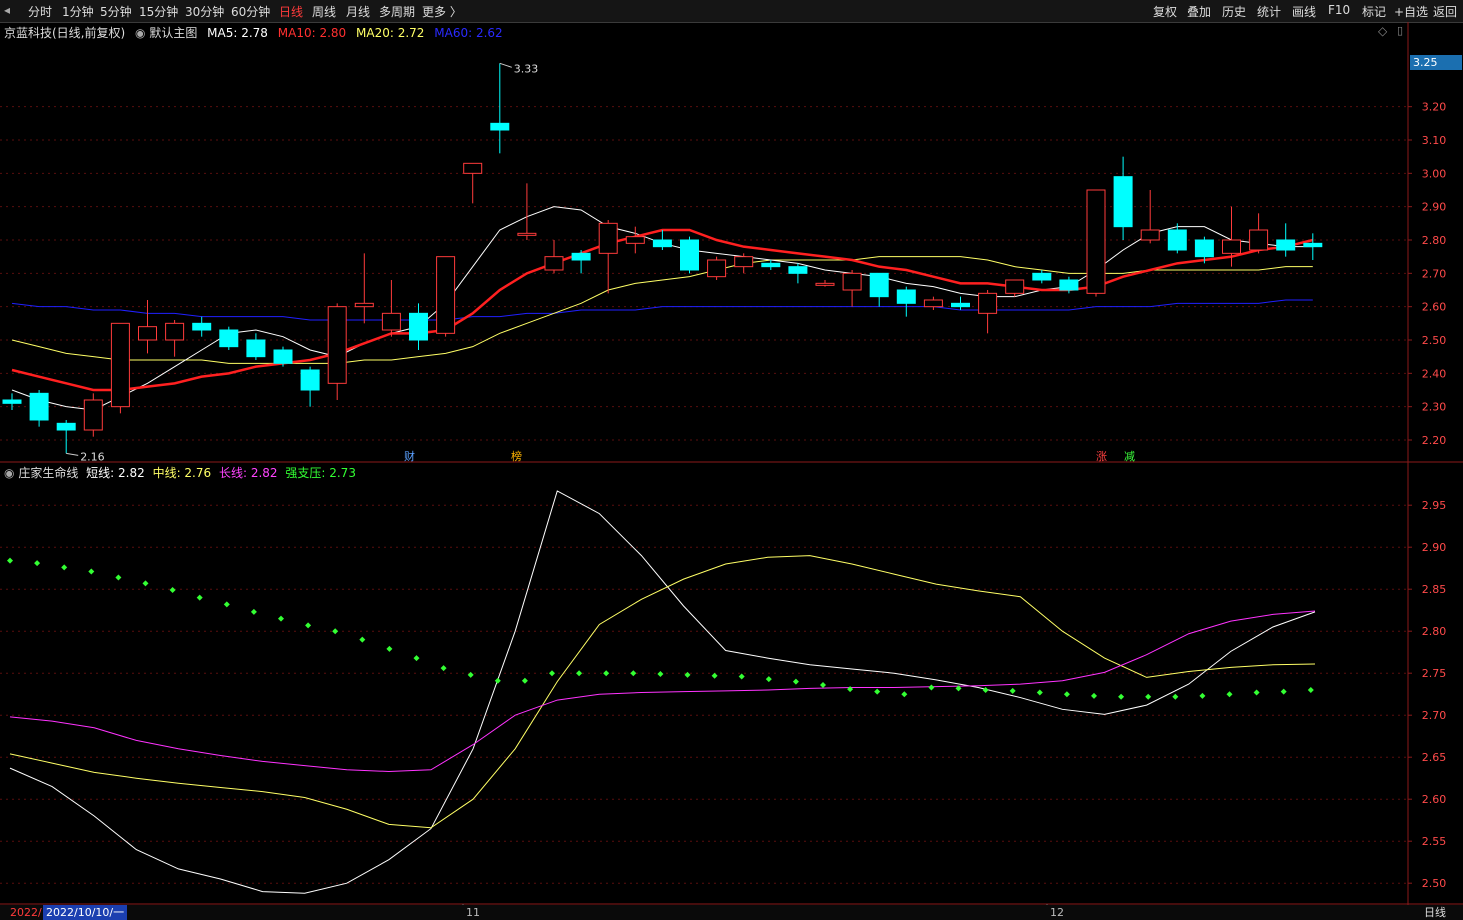 This screenshot has height=920, width=1463. What do you see at coordinates (731, 912) in the screenshot?
I see `date-axis-bar` at bounding box center [731, 912].